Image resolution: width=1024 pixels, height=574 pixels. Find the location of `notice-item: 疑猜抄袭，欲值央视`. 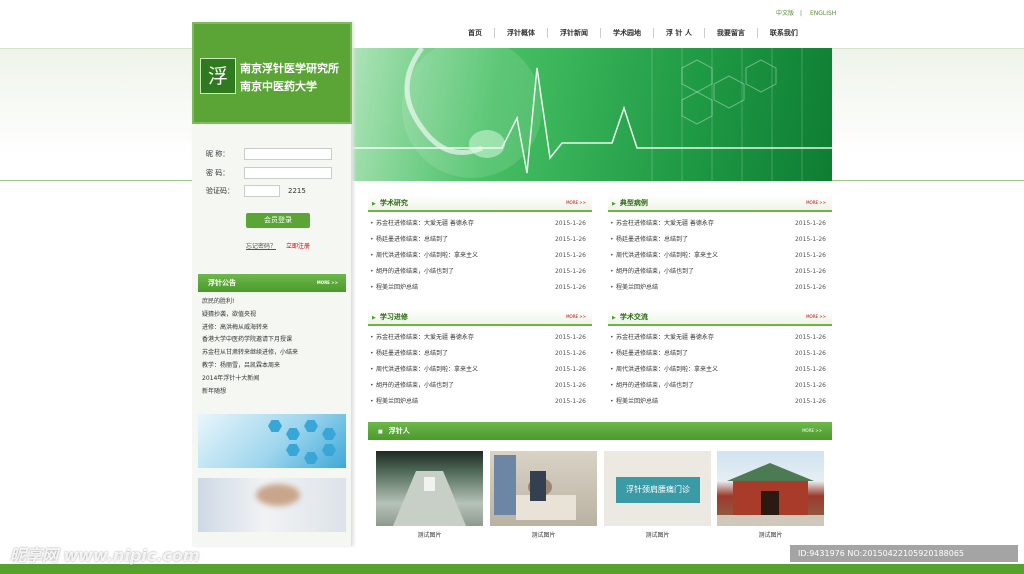

notice-item: 疑猜抄袭，欲值央视 is located at coordinates (250, 315).